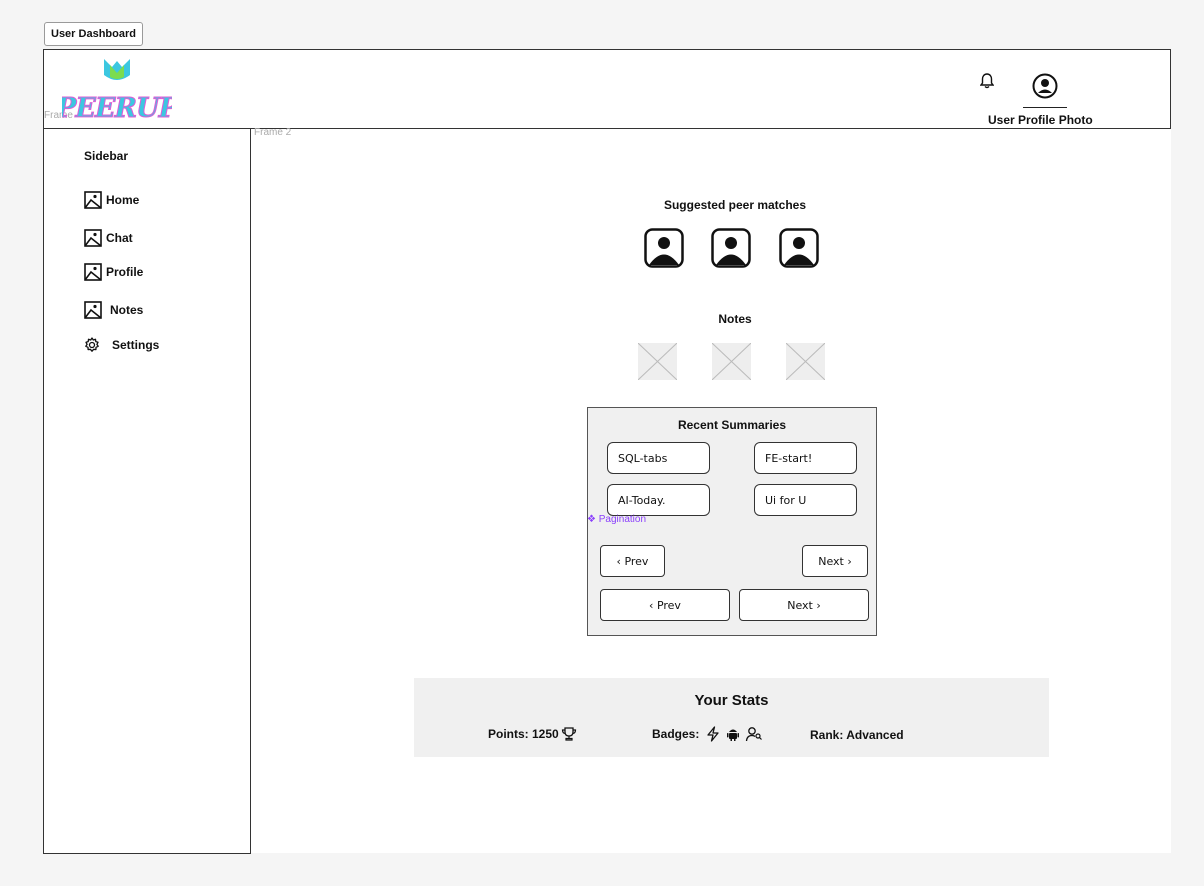  I want to click on frame-tag: User Dashboard, so click(93, 34).